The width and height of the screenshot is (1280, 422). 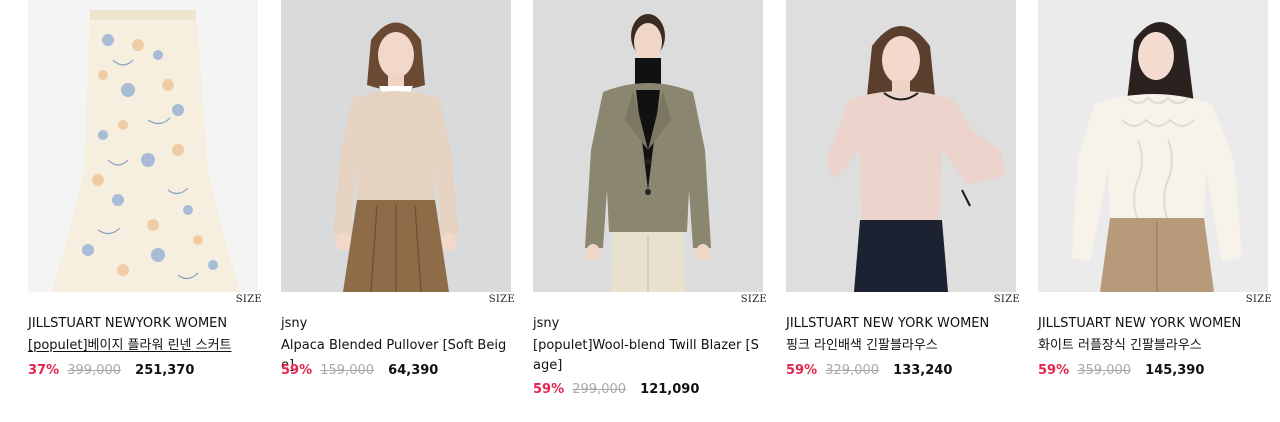 I want to click on original-price: 329,000, so click(x=852, y=370).